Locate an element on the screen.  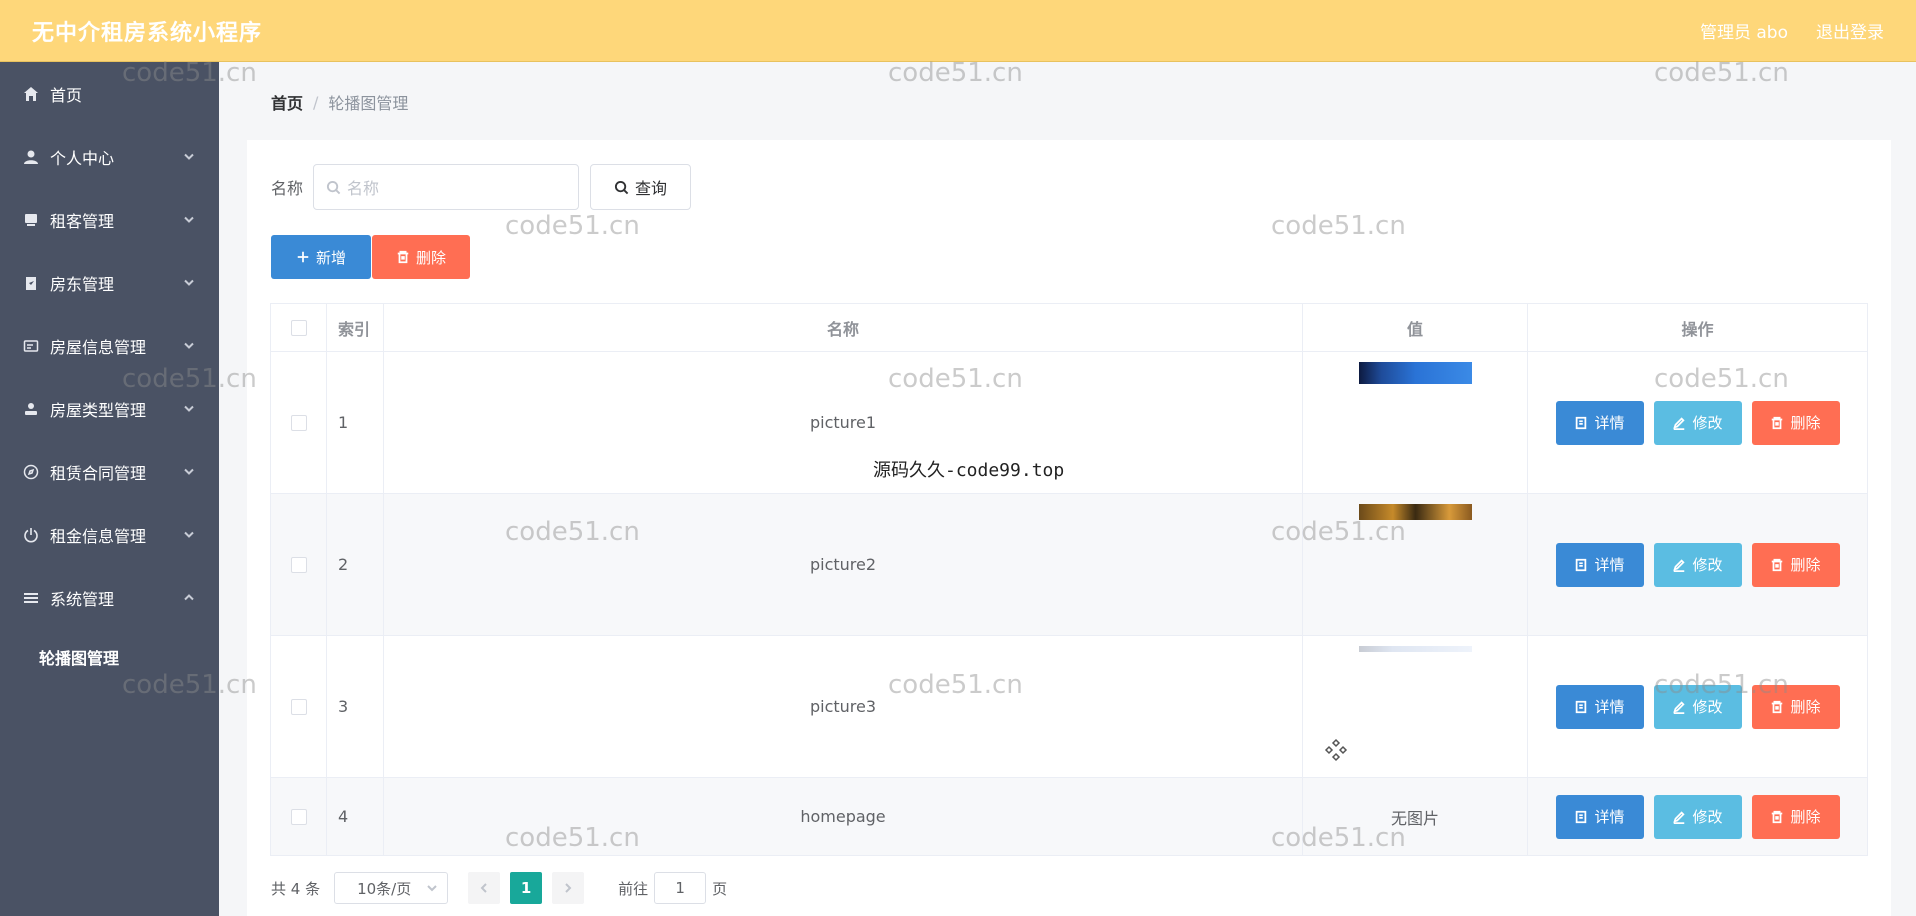
breadcrumb-home: 首页 is located at coordinates (287, 102).